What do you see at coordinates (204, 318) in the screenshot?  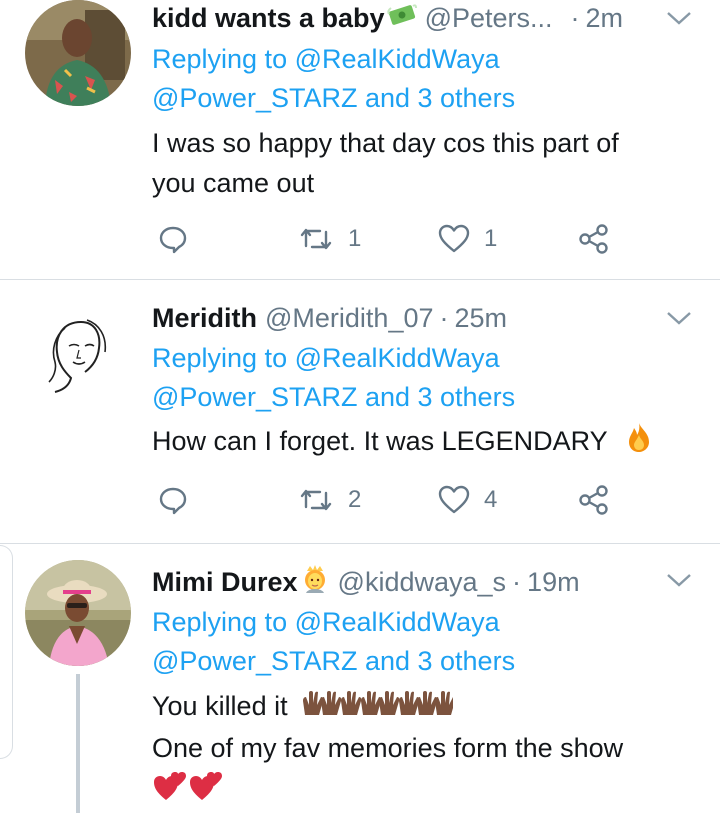 I see `author-name: Meridith` at bounding box center [204, 318].